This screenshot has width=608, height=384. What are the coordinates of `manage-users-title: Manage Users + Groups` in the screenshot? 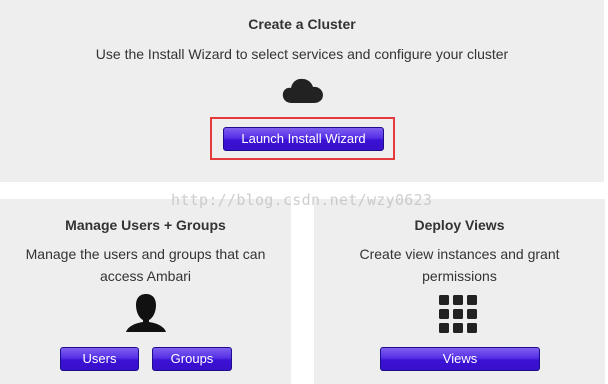 It's located at (145, 225).